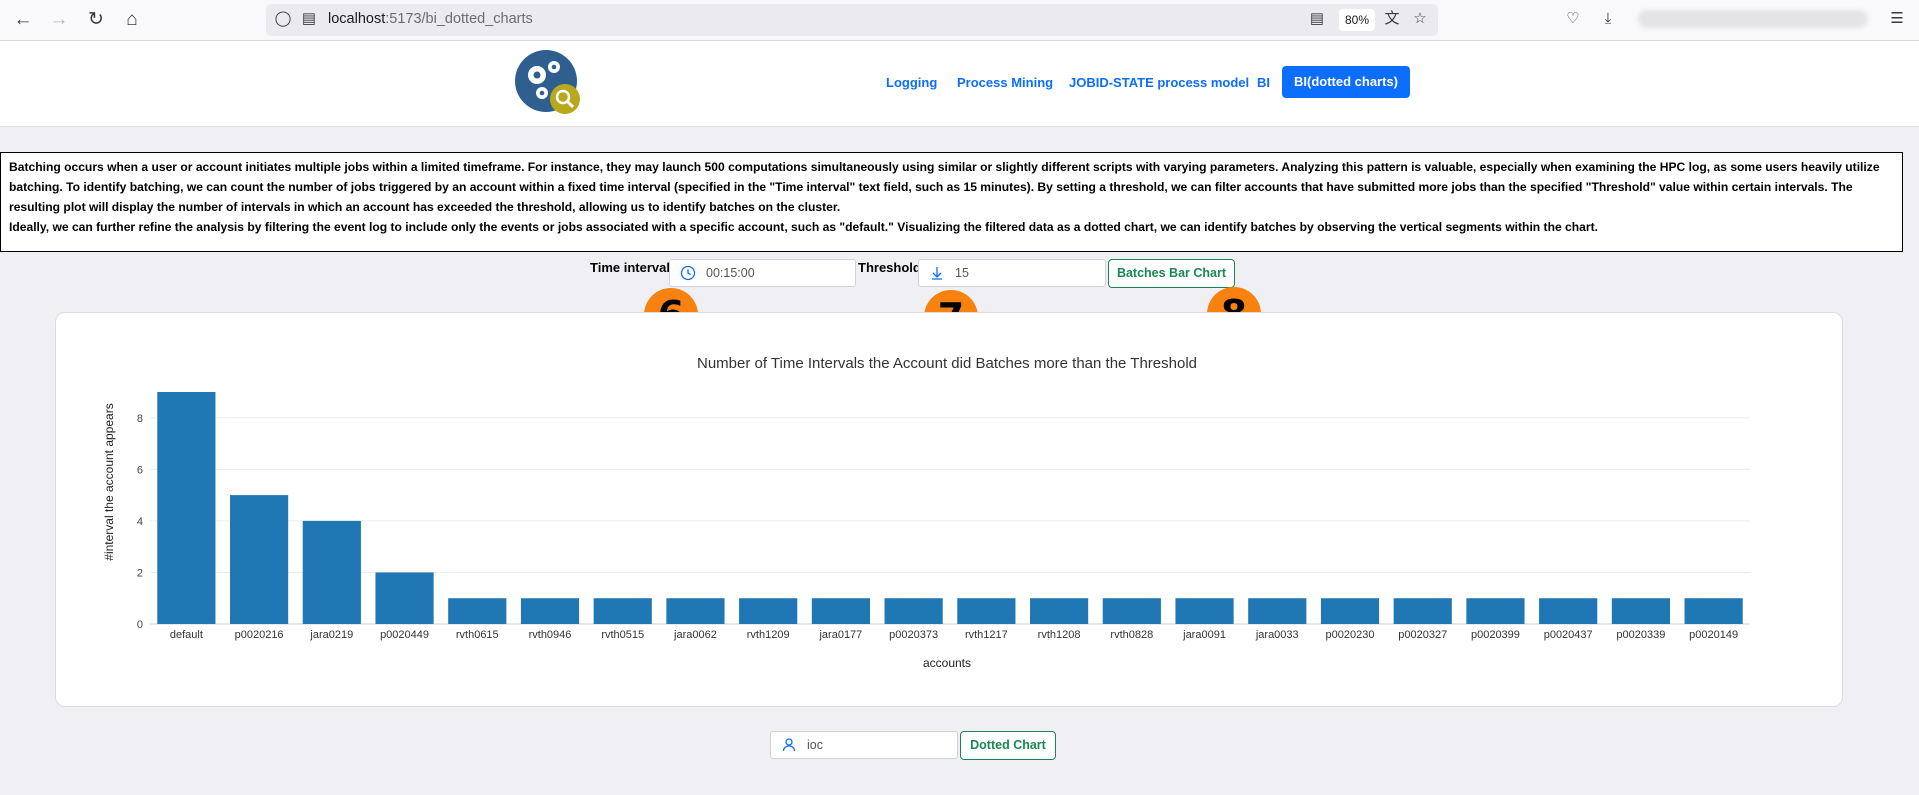  Describe the element at coordinates (550, 635) in the screenshot. I see `x-tick-label: rvth0946` at that location.